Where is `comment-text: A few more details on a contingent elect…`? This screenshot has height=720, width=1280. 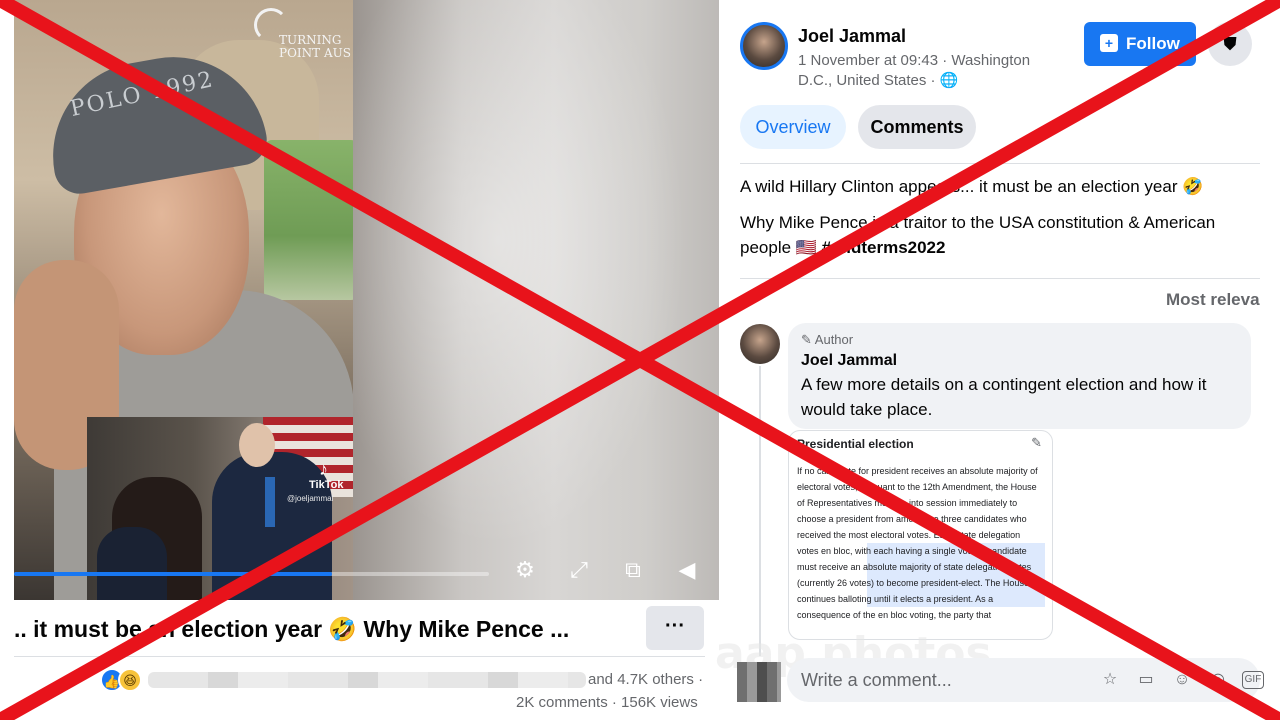 comment-text: A few more details on a contingent elect… is located at coordinates (1004, 397).